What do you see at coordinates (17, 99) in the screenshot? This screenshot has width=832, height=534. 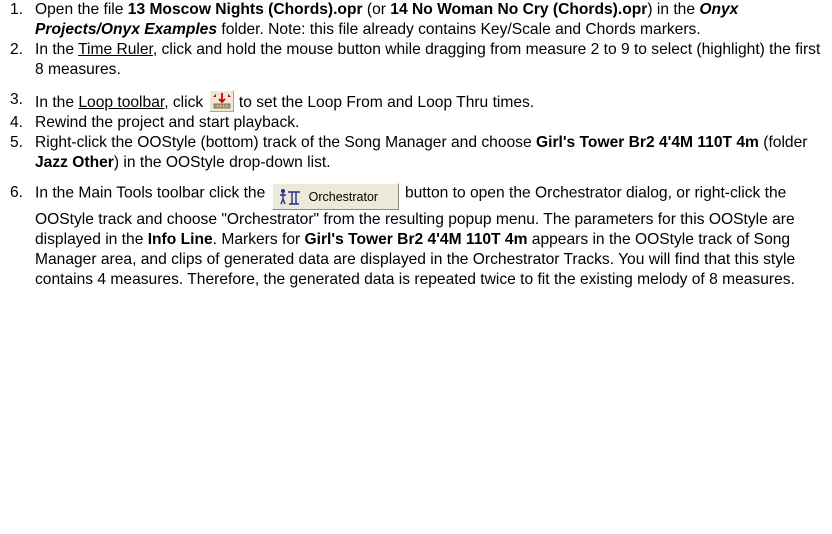 I see `step-number: 3.` at bounding box center [17, 99].